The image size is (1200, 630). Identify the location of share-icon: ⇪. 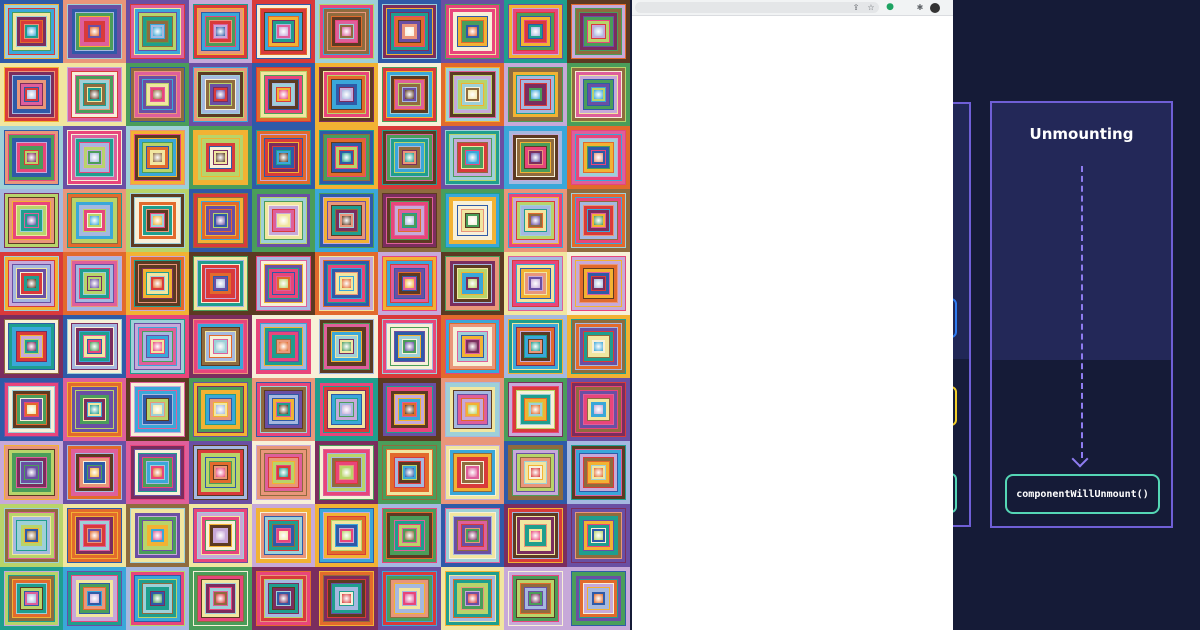
(856, 7).